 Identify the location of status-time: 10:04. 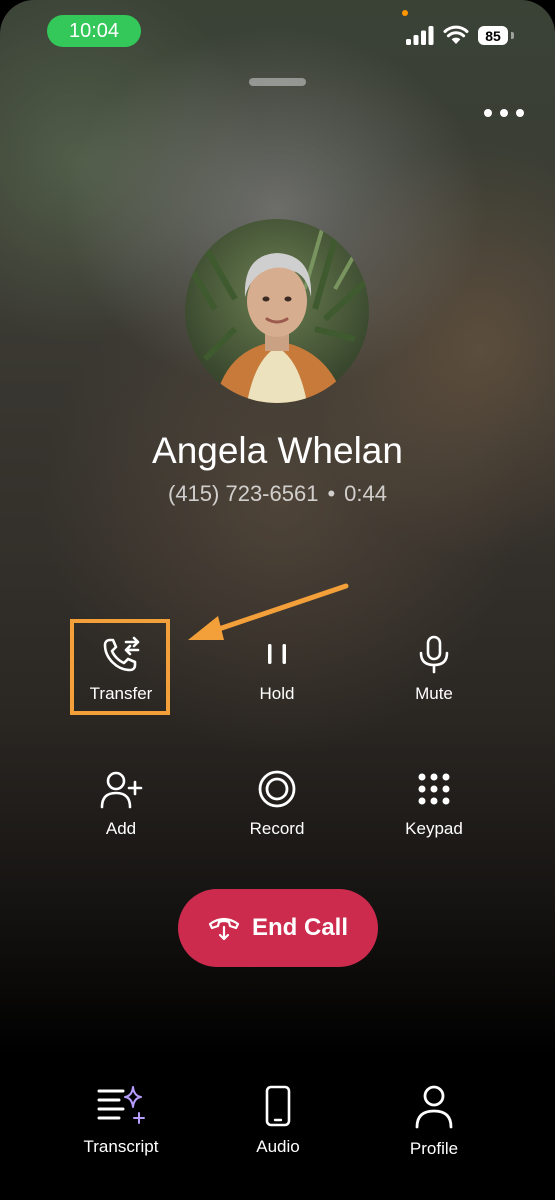
(94, 31).